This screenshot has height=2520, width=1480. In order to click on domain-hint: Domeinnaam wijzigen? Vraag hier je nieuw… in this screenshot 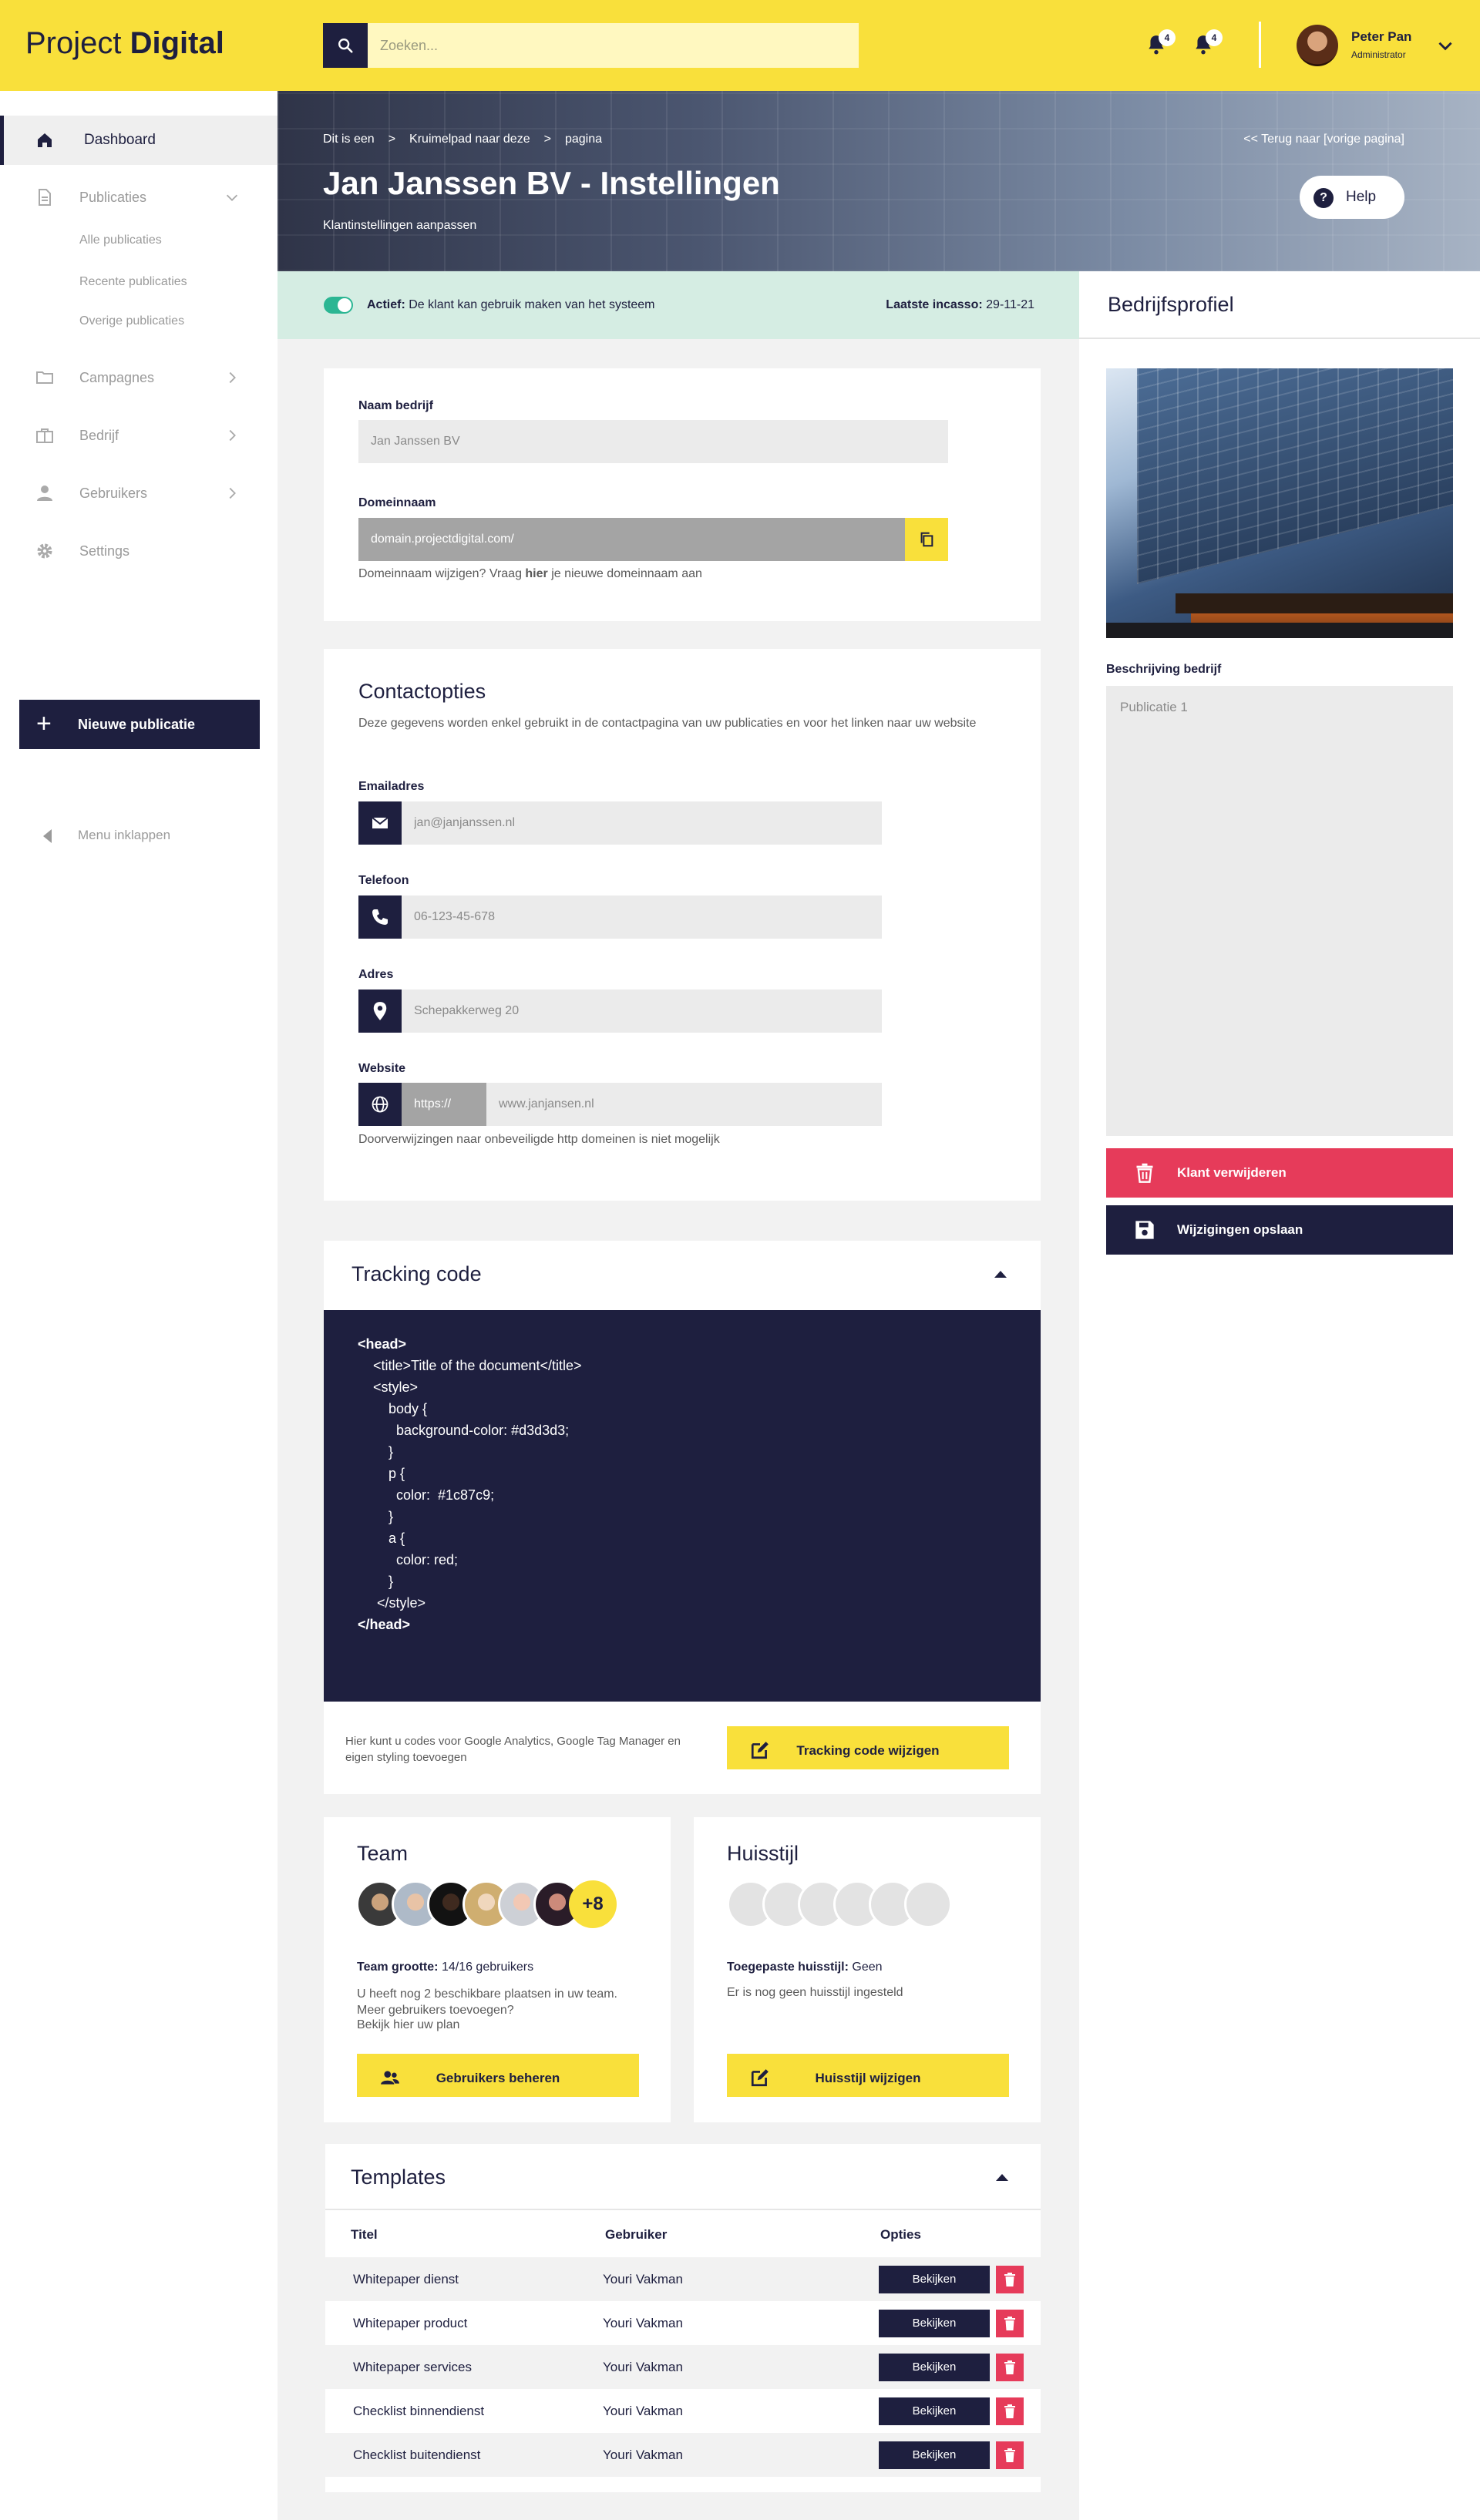, I will do `click(530, 574)`.